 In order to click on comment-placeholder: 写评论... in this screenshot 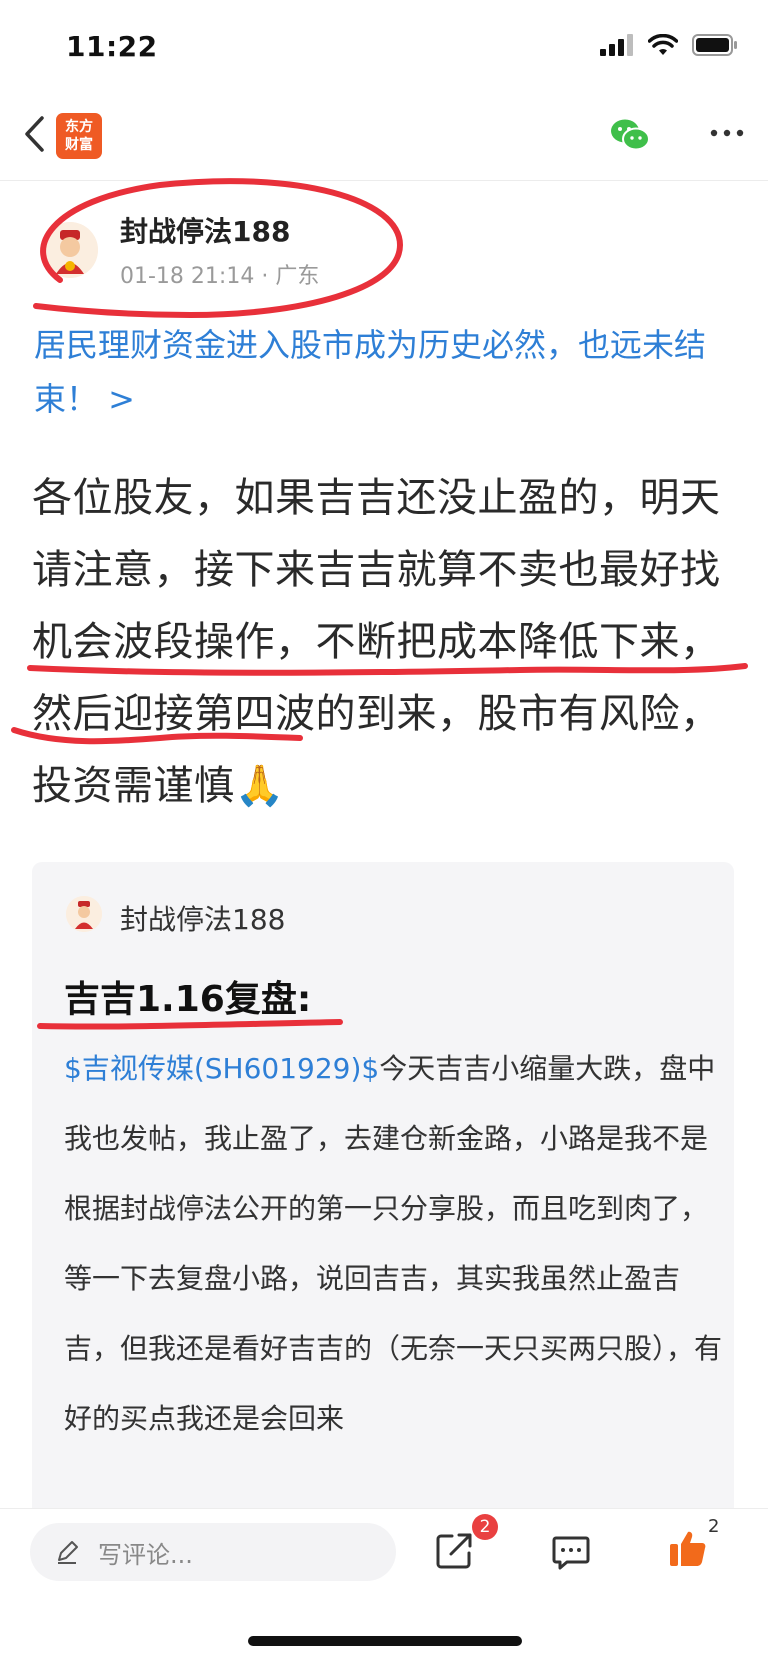, I will do `click(145, 1554)`.